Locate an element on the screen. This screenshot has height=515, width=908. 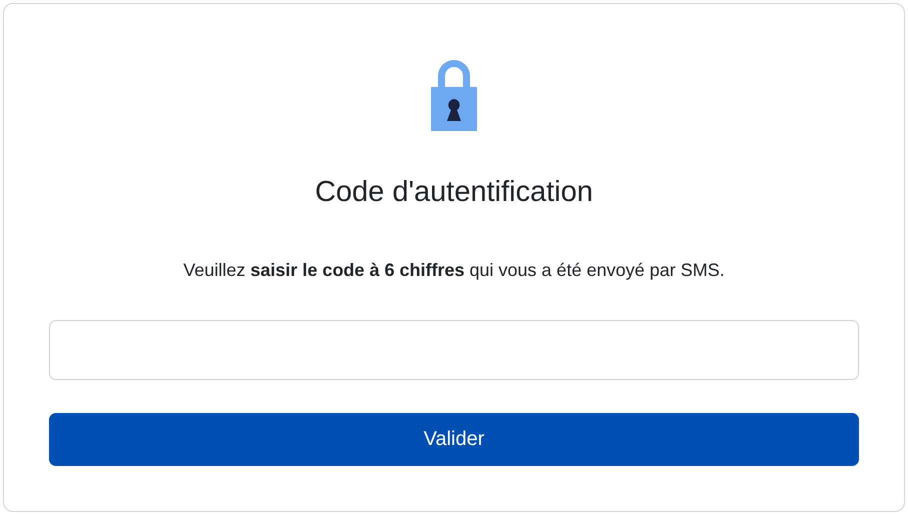
code-input-field is located at coordinates (454, 350).